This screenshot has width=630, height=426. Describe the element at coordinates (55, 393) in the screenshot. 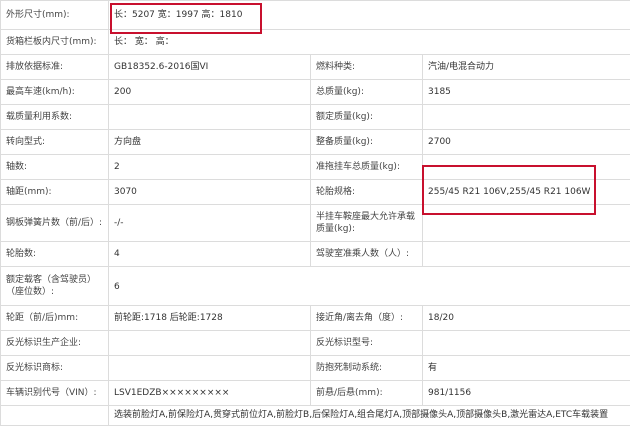

I see `spec-label-vin: 车辆识别代号（VIN）:` at that location.